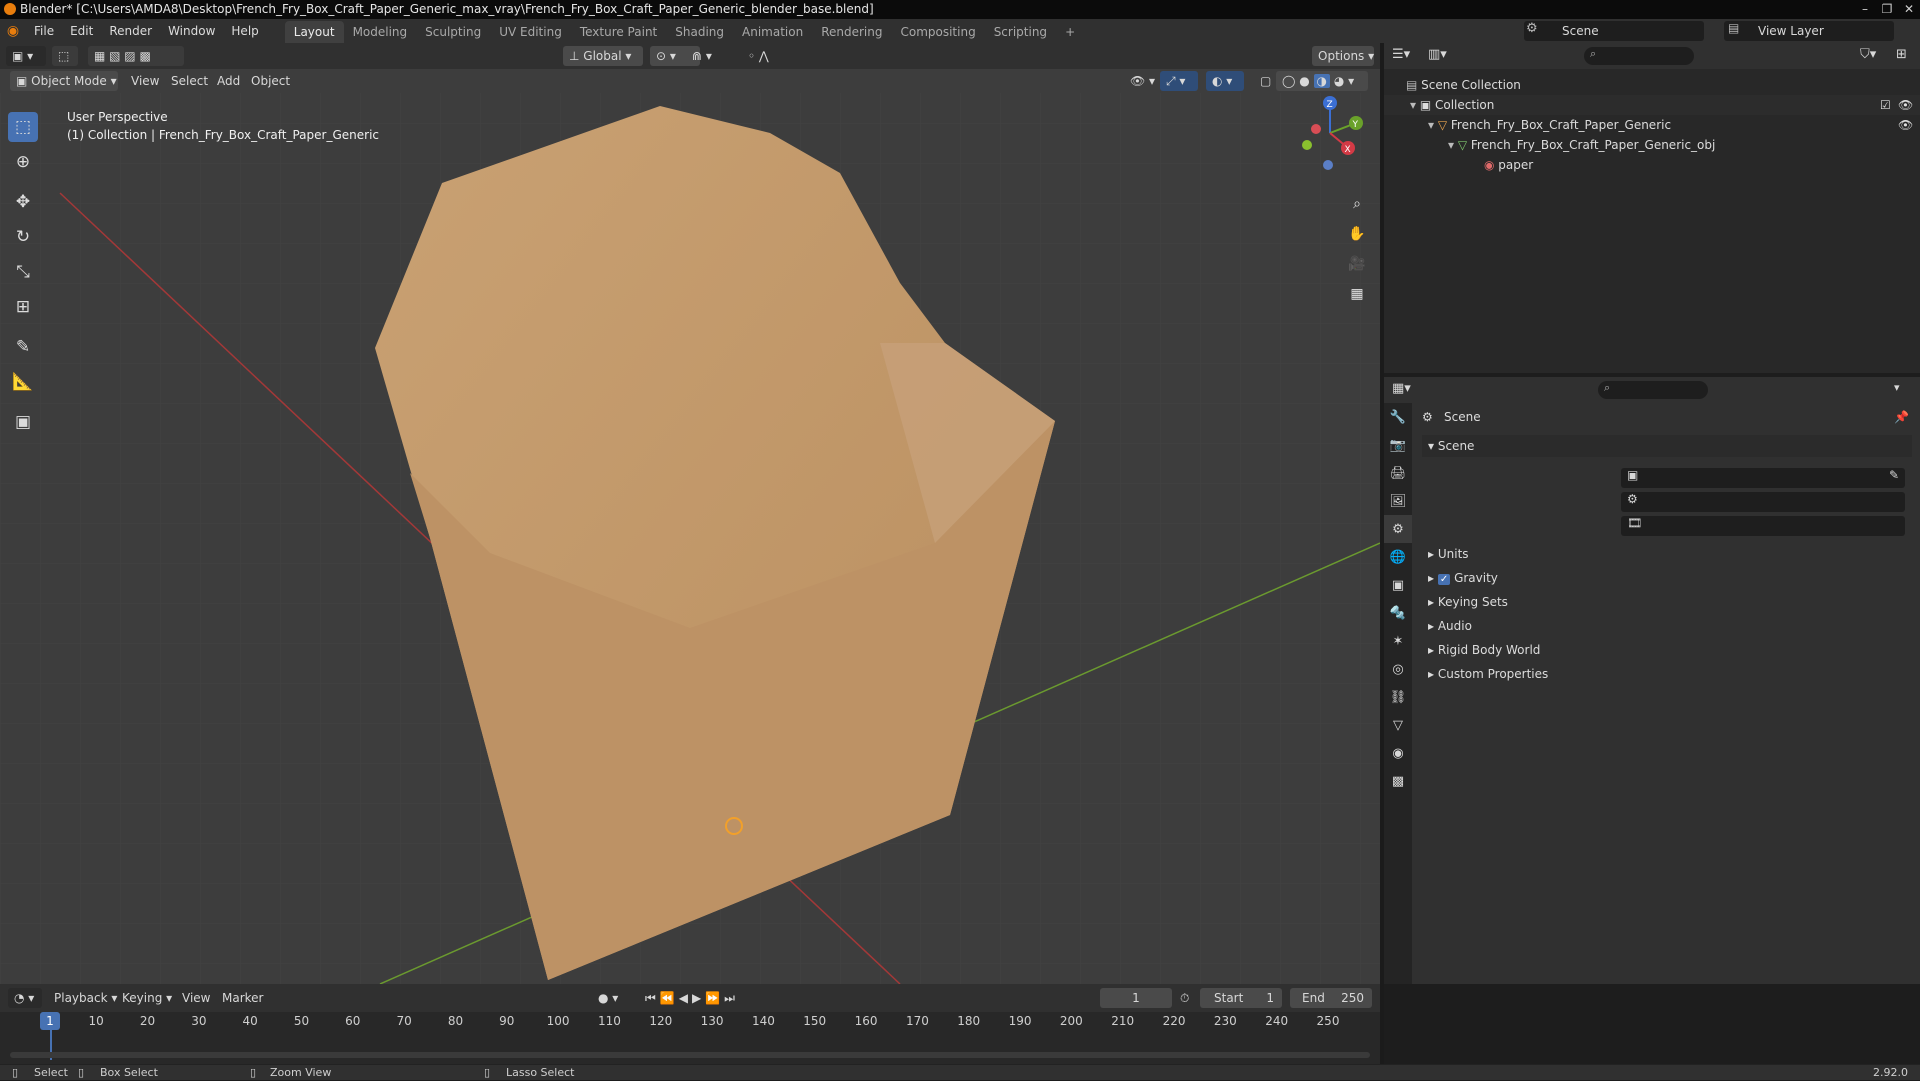 This screenshot has width=1920, height=1081. I want to click on tab-compositing: Compositing, so click(937, 32).